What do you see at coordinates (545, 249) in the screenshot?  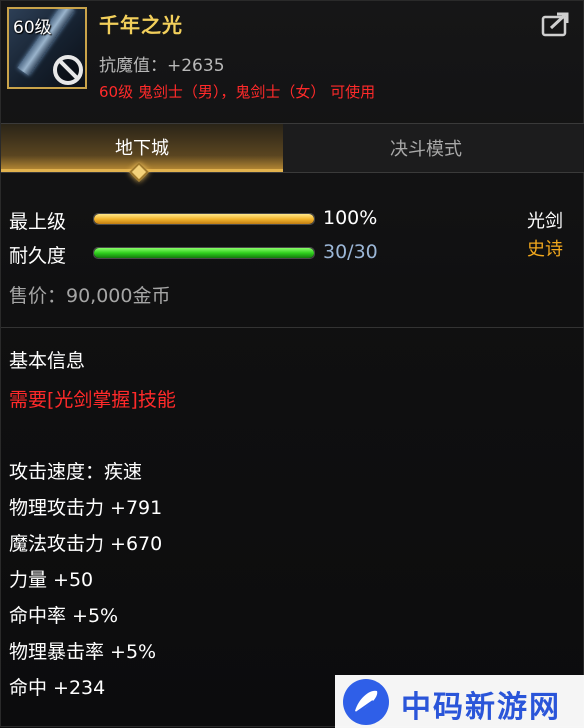 I see `rarity-badge: 史诗` at bounding box center [545, 249].